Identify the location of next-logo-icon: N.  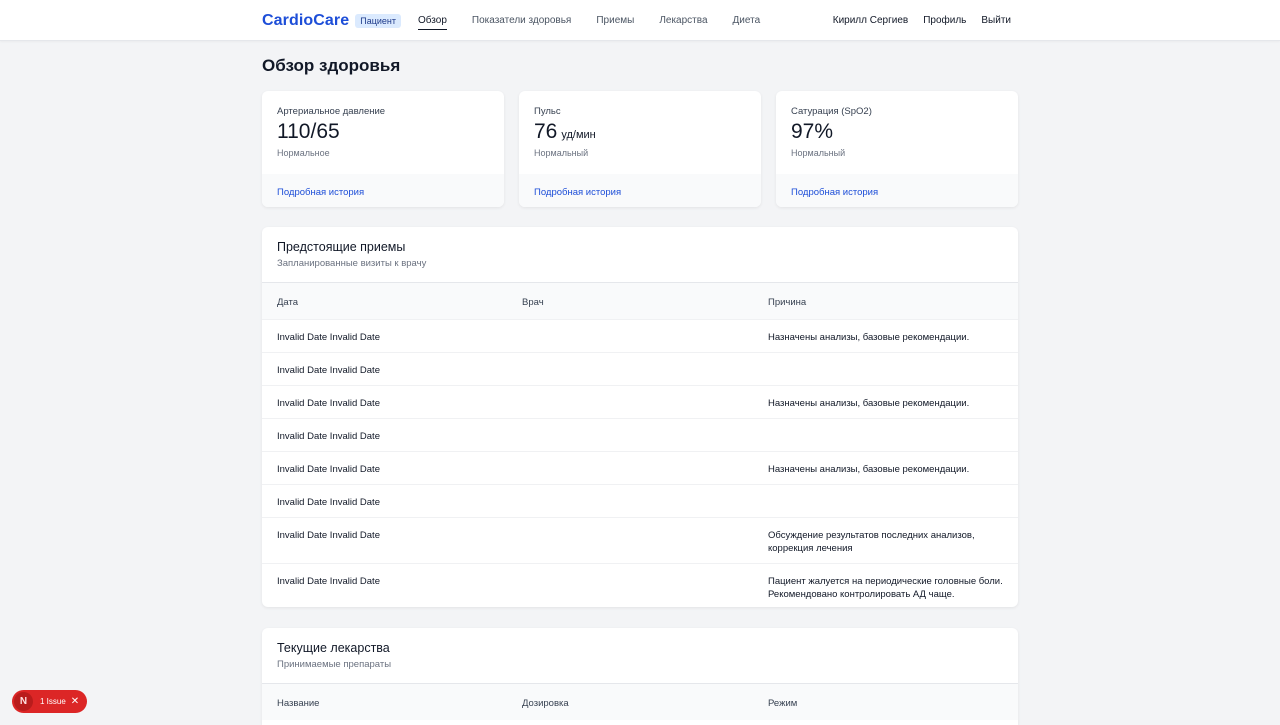
(23, 701).